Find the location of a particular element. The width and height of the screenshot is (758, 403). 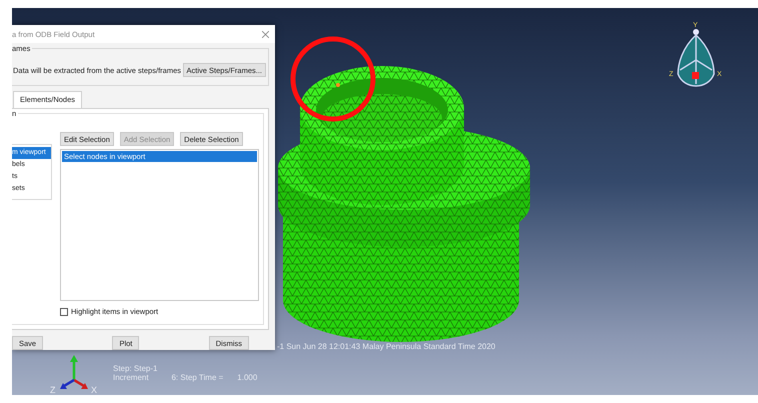

increment-label: Increment is located at coordinates (131, 377).